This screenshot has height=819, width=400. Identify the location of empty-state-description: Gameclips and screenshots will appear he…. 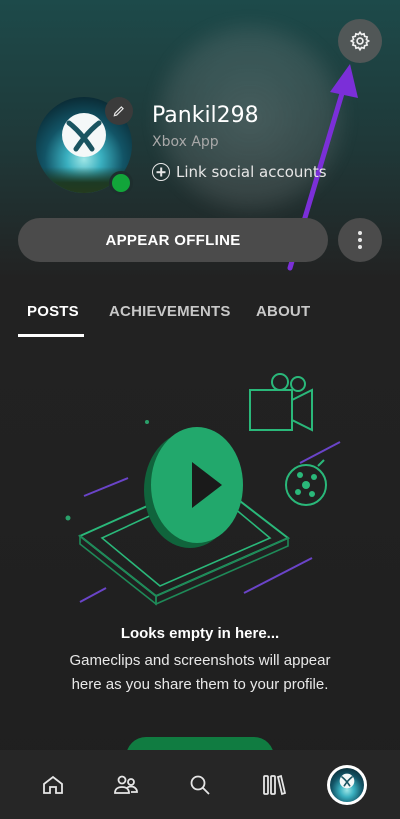
(200, 672).